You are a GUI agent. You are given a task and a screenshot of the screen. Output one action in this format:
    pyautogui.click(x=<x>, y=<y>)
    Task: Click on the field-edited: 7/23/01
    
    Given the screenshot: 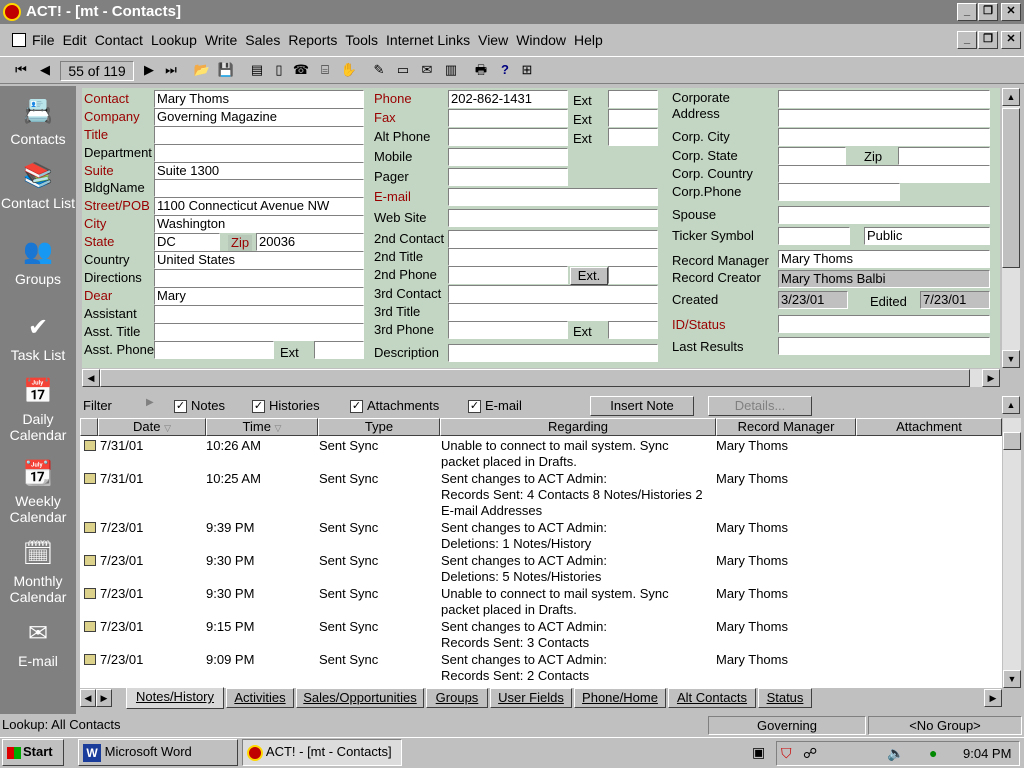 What is the action you would take?
    pyautogui.click(x=955, y=300)
    